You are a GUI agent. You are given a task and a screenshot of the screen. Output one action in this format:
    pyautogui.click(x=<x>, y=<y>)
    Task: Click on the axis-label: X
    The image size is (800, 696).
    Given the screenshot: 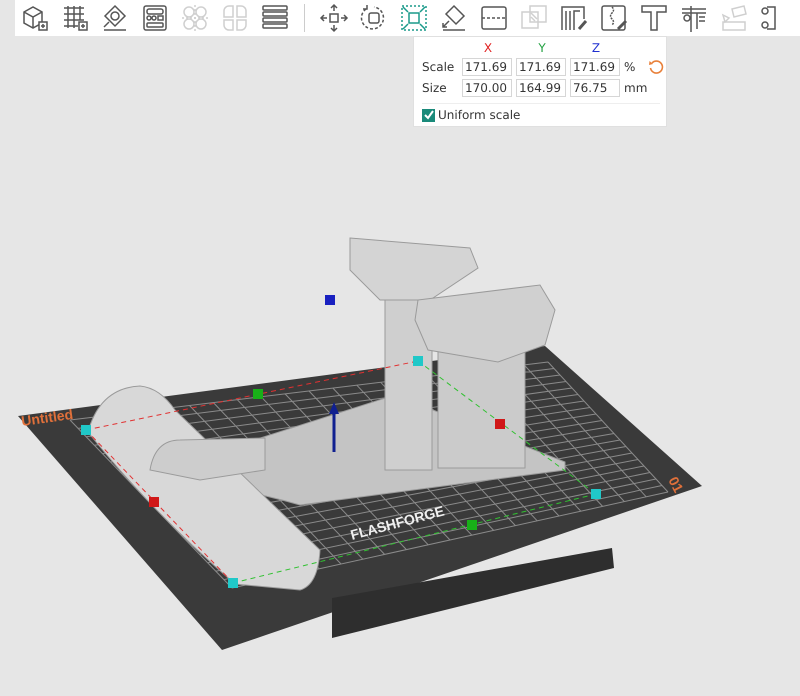 What is the action you would take?
    pyautogui.click(x=488, y=48)
    